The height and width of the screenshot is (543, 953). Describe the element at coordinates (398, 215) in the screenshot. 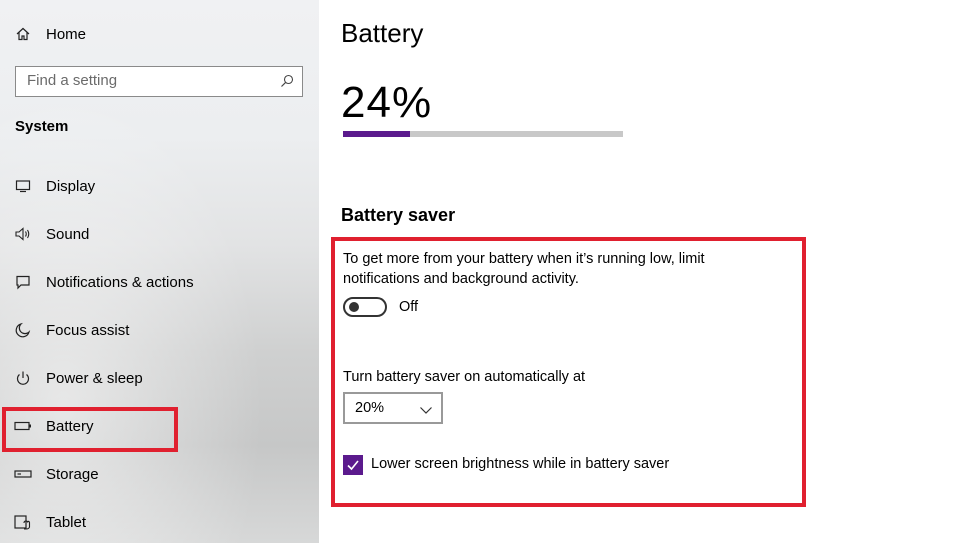

I see `battery-saver-heading: Battery saver` at that location.